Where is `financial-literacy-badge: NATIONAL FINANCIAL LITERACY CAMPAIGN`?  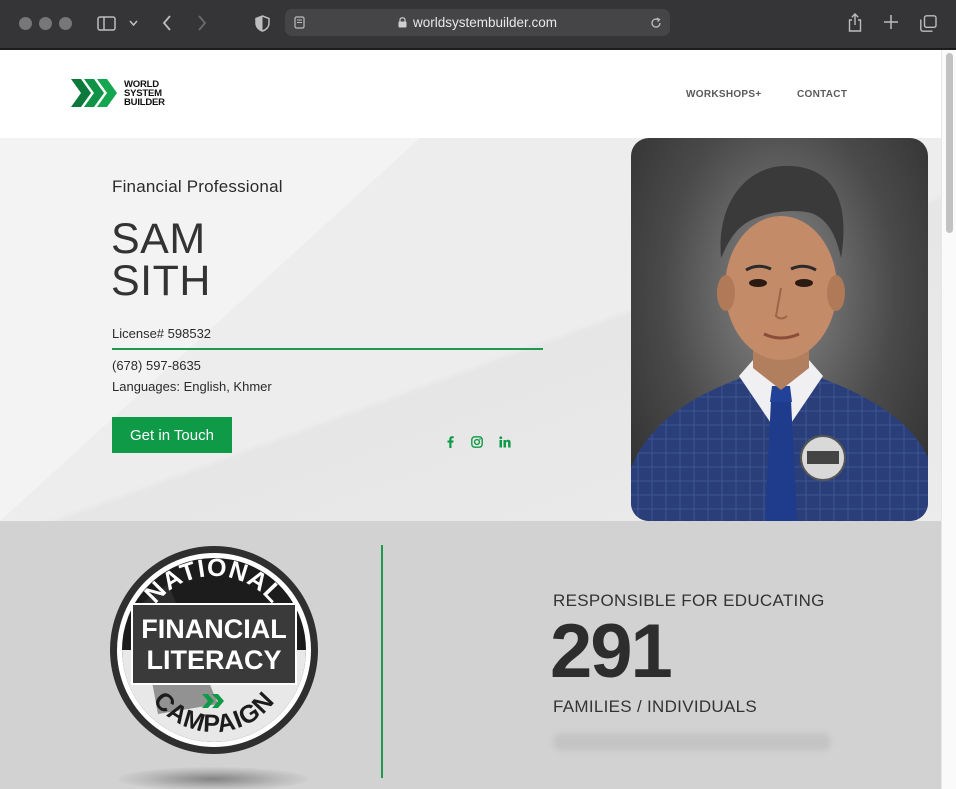 financial-literacy-badge: NATIONAL FINANCIAL LITERACY CAMPAIGN is located at coordinates (214, 650).